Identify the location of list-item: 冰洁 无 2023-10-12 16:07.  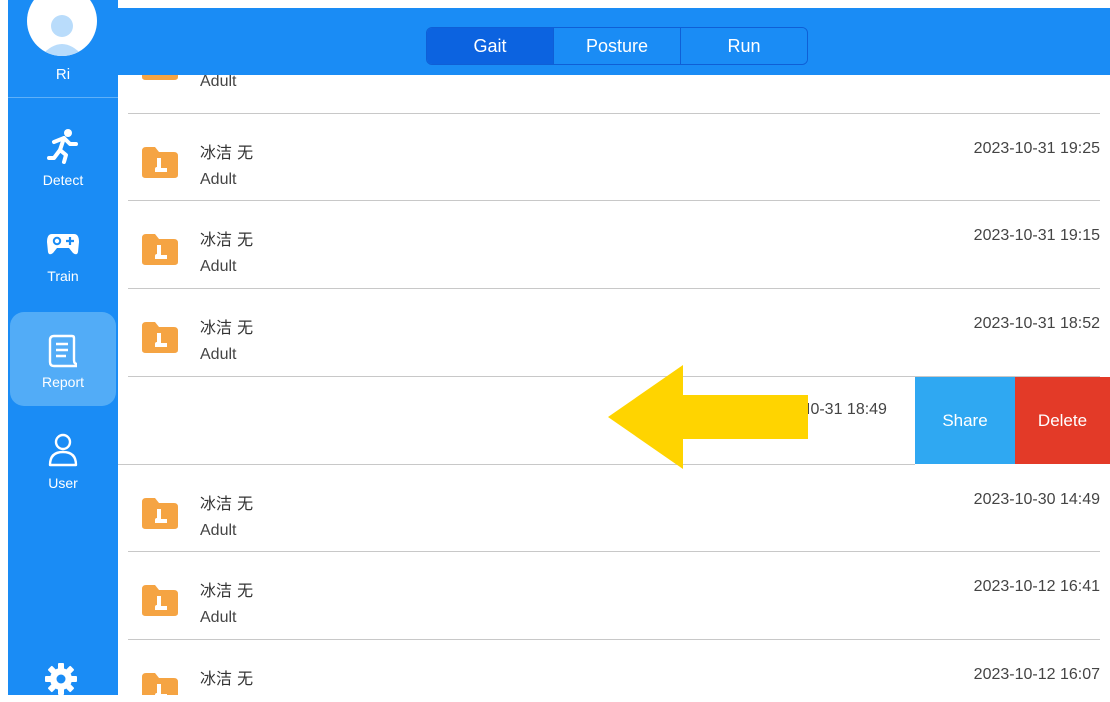
(614, 668).